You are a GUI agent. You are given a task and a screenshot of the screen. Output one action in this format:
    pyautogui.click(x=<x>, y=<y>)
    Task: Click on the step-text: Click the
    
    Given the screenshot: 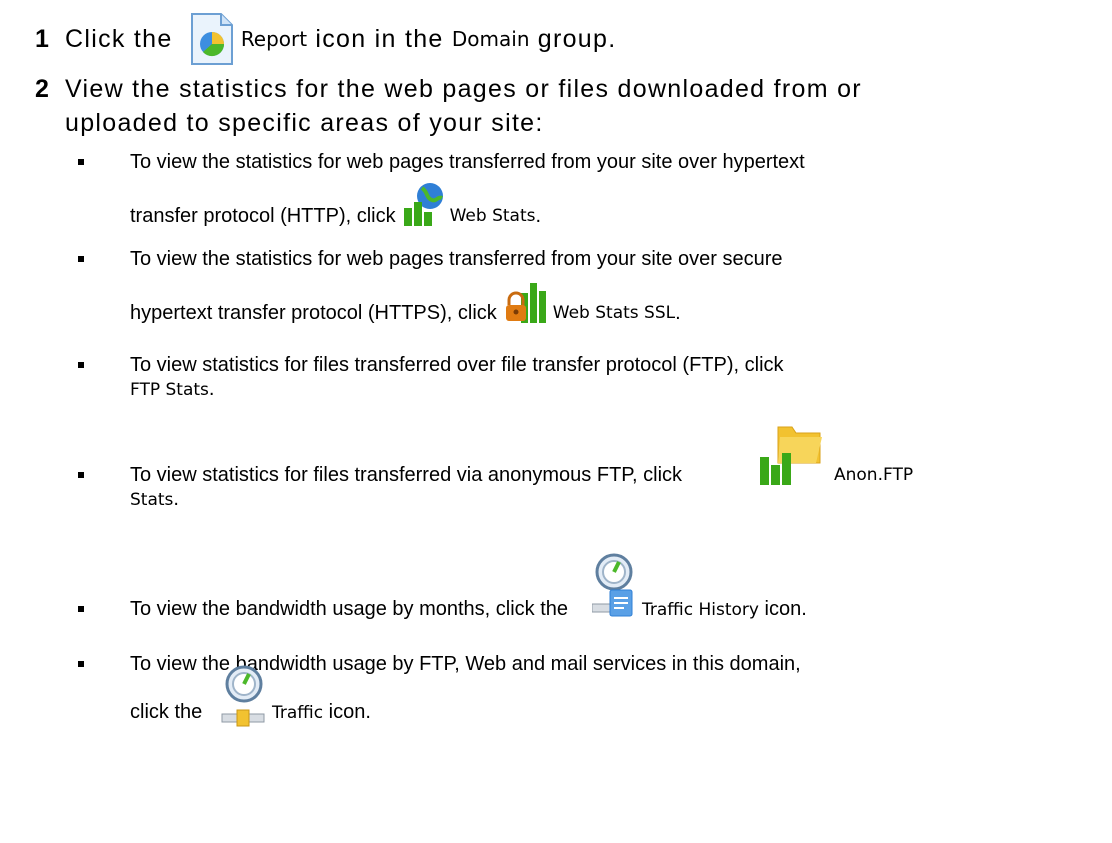 What is the action you would take?
    pyautogui.click(x=119, y=39)
    